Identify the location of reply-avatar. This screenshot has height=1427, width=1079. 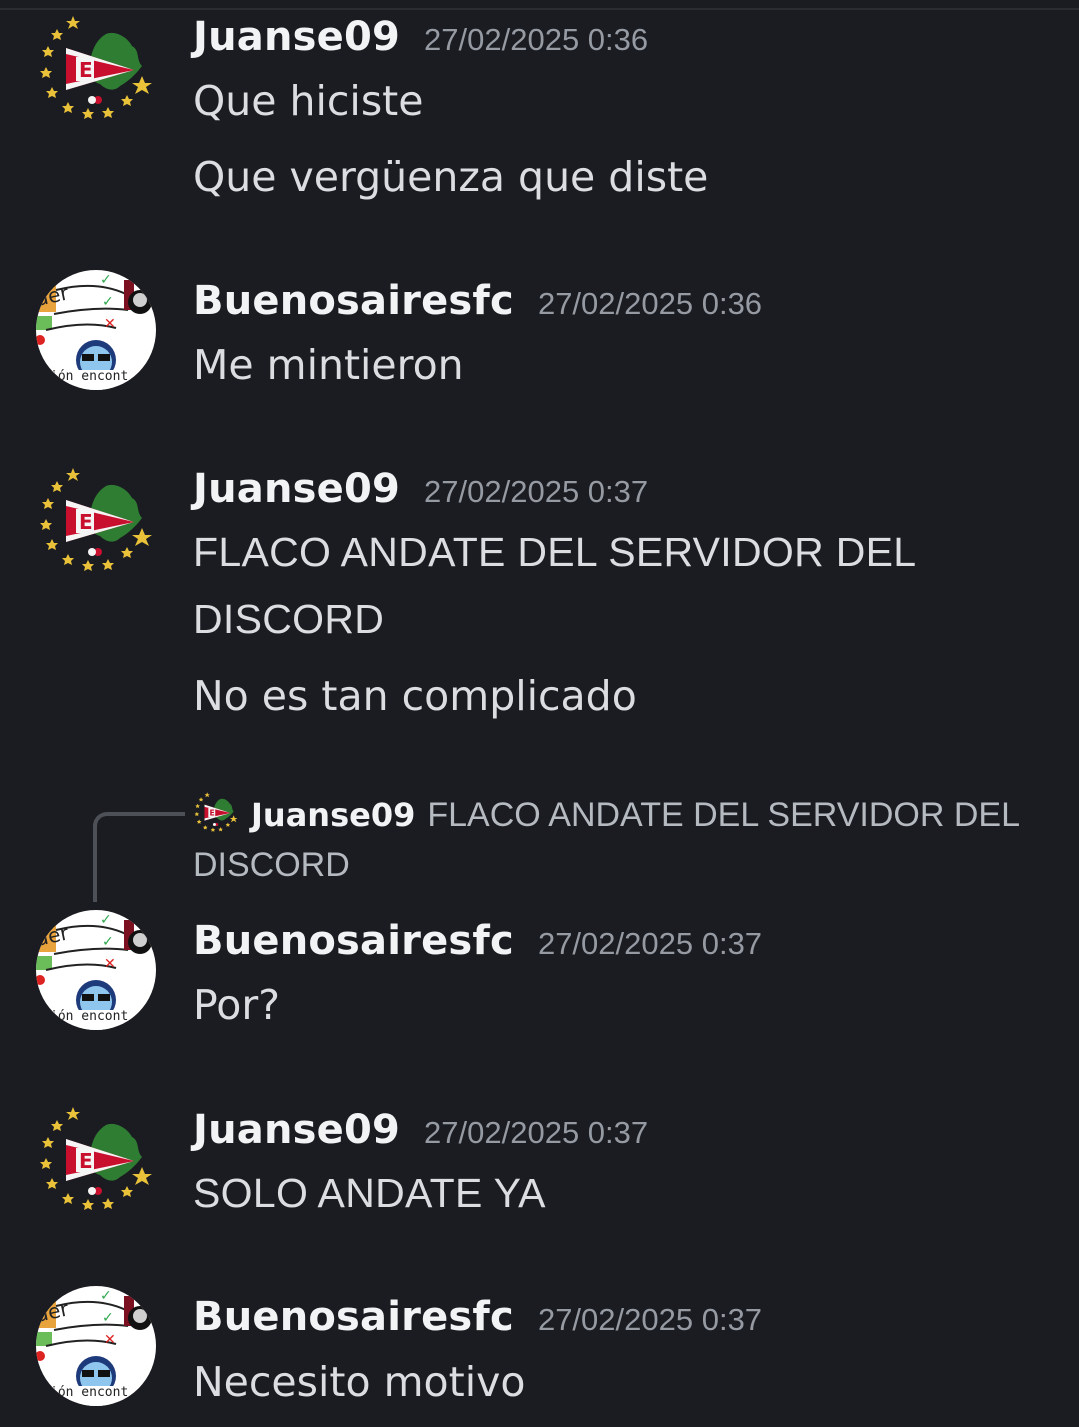
(216, 813).